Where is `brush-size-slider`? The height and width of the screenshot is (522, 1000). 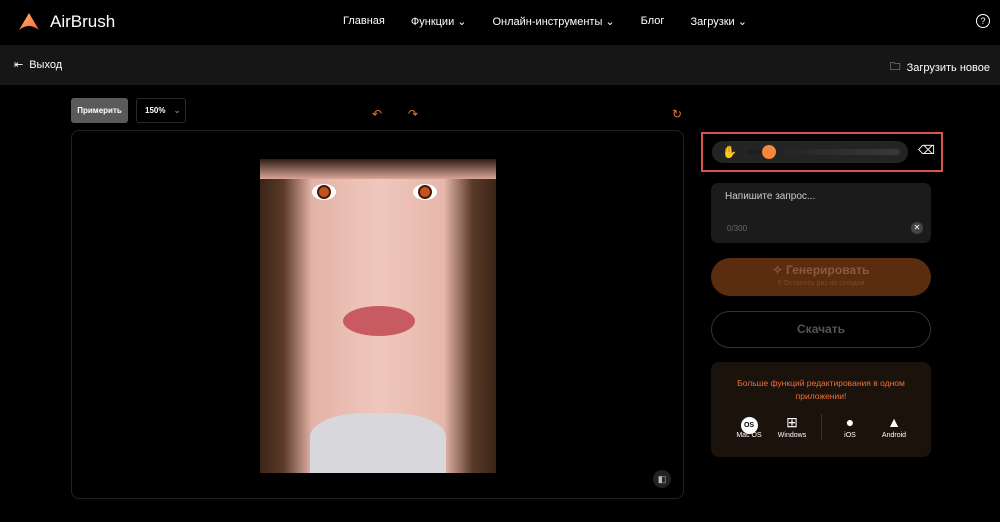
brush-size-slider is located at coordinates (823, 152).